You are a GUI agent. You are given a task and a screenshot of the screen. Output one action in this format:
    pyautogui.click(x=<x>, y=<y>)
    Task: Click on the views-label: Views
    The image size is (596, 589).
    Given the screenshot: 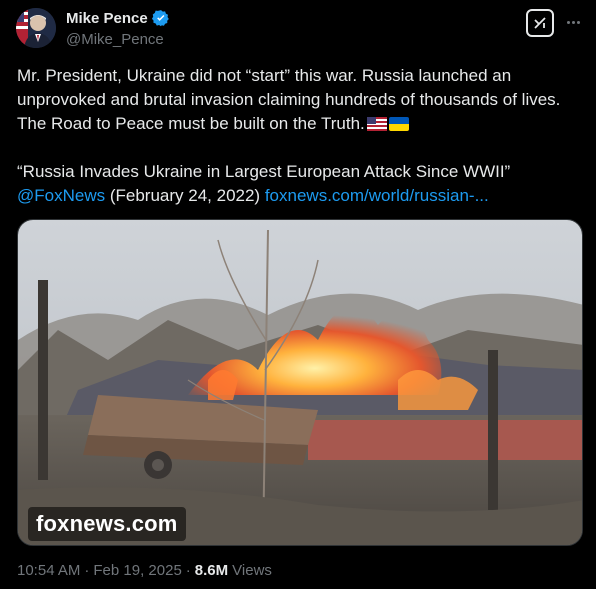 What is the action you would take?
    pyautogui.click(x=252, y=570)
    